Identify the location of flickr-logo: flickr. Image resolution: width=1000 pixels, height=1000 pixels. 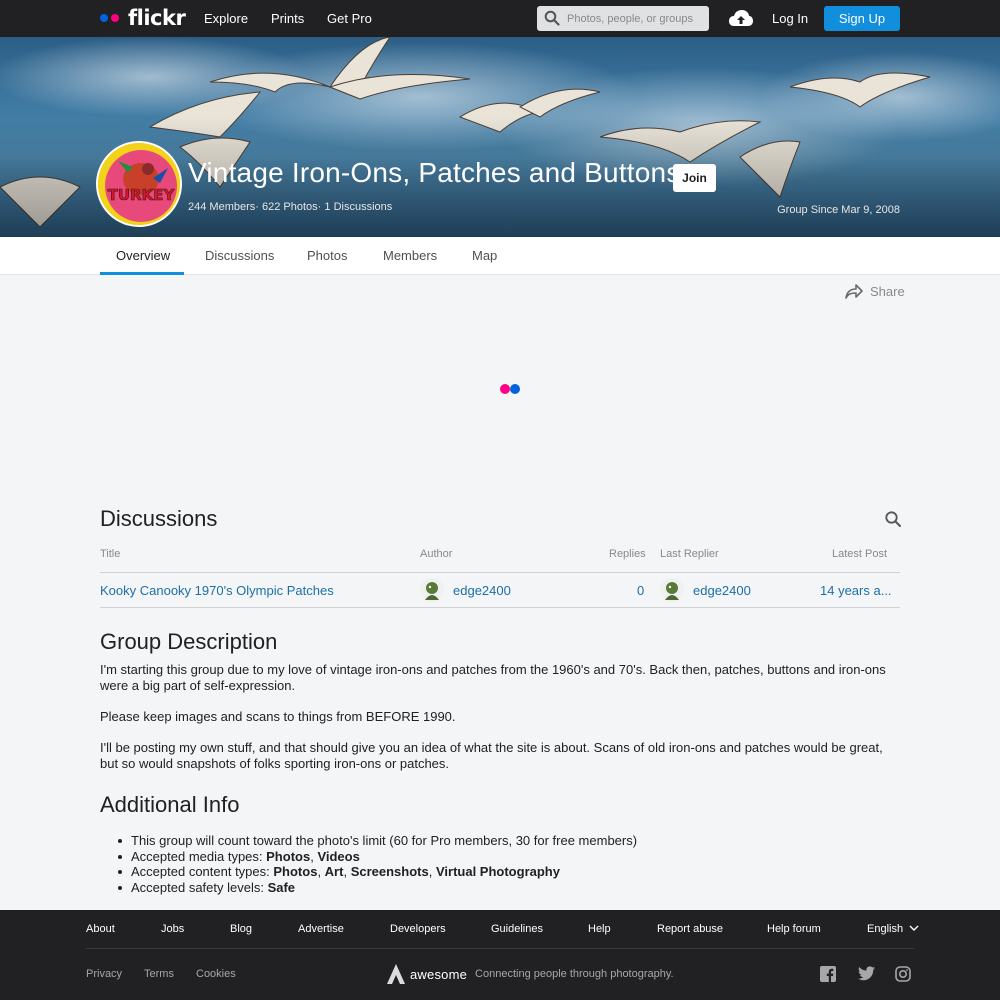
(143, 18).